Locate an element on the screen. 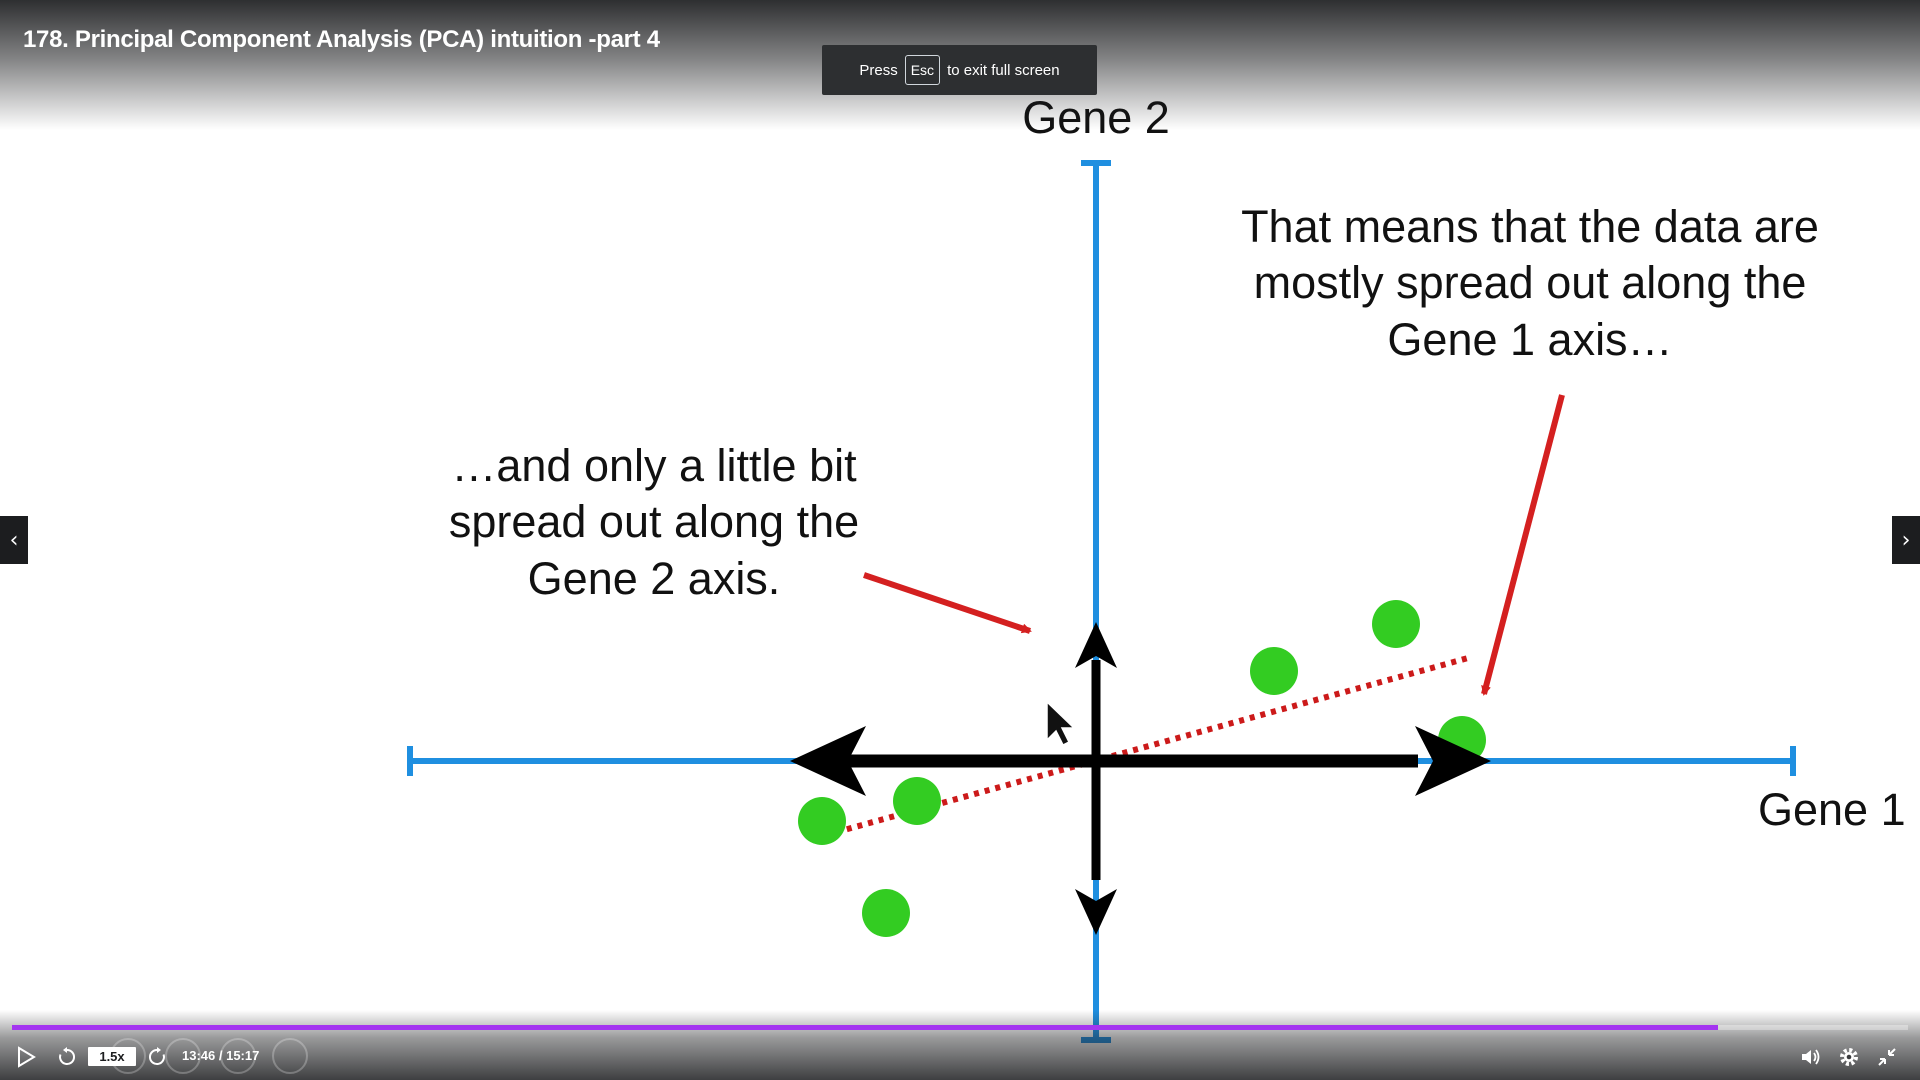 This screenshot has width=1920, height=1080. toast-prefix: Press is located at coordinates (878, 70).